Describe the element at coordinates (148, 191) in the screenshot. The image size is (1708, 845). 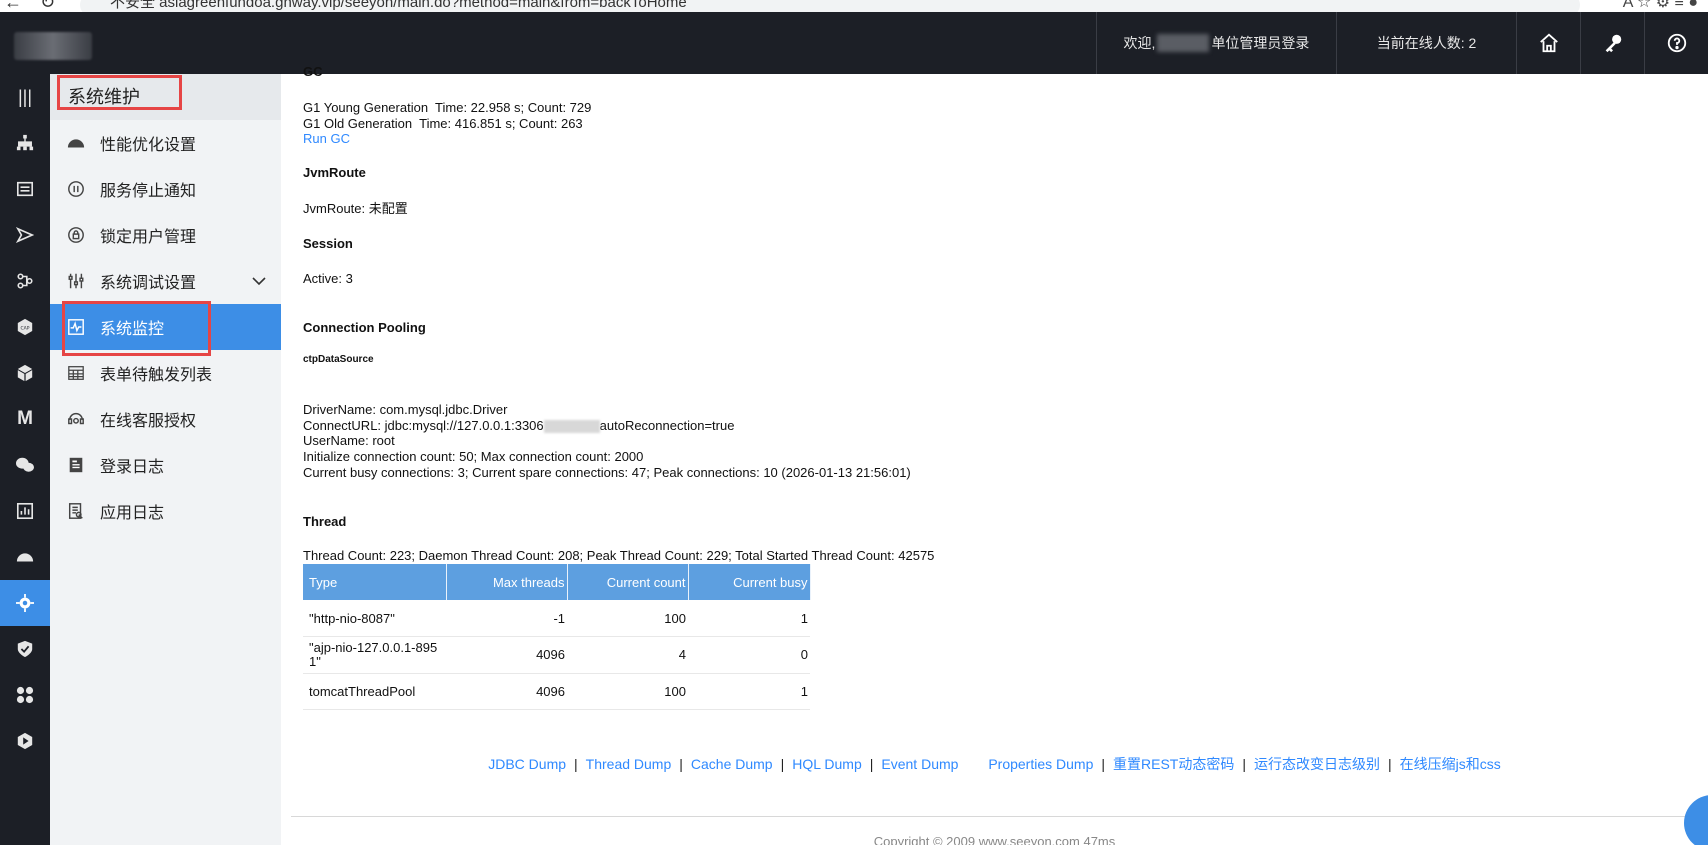
I see `menu-label: 服务停止通知` at that location.